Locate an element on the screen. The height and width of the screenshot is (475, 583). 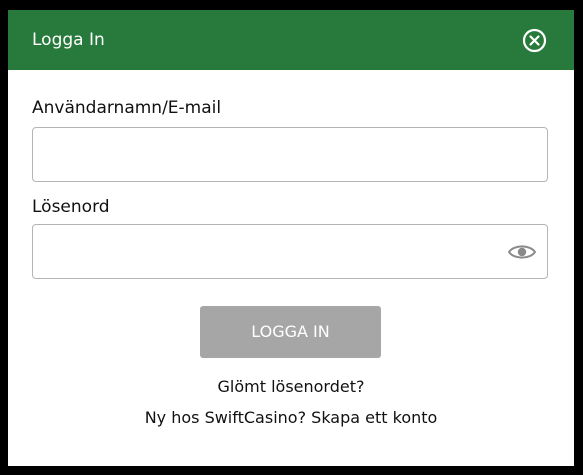
modal-title: Logga In is located at coordinates (68, 40).